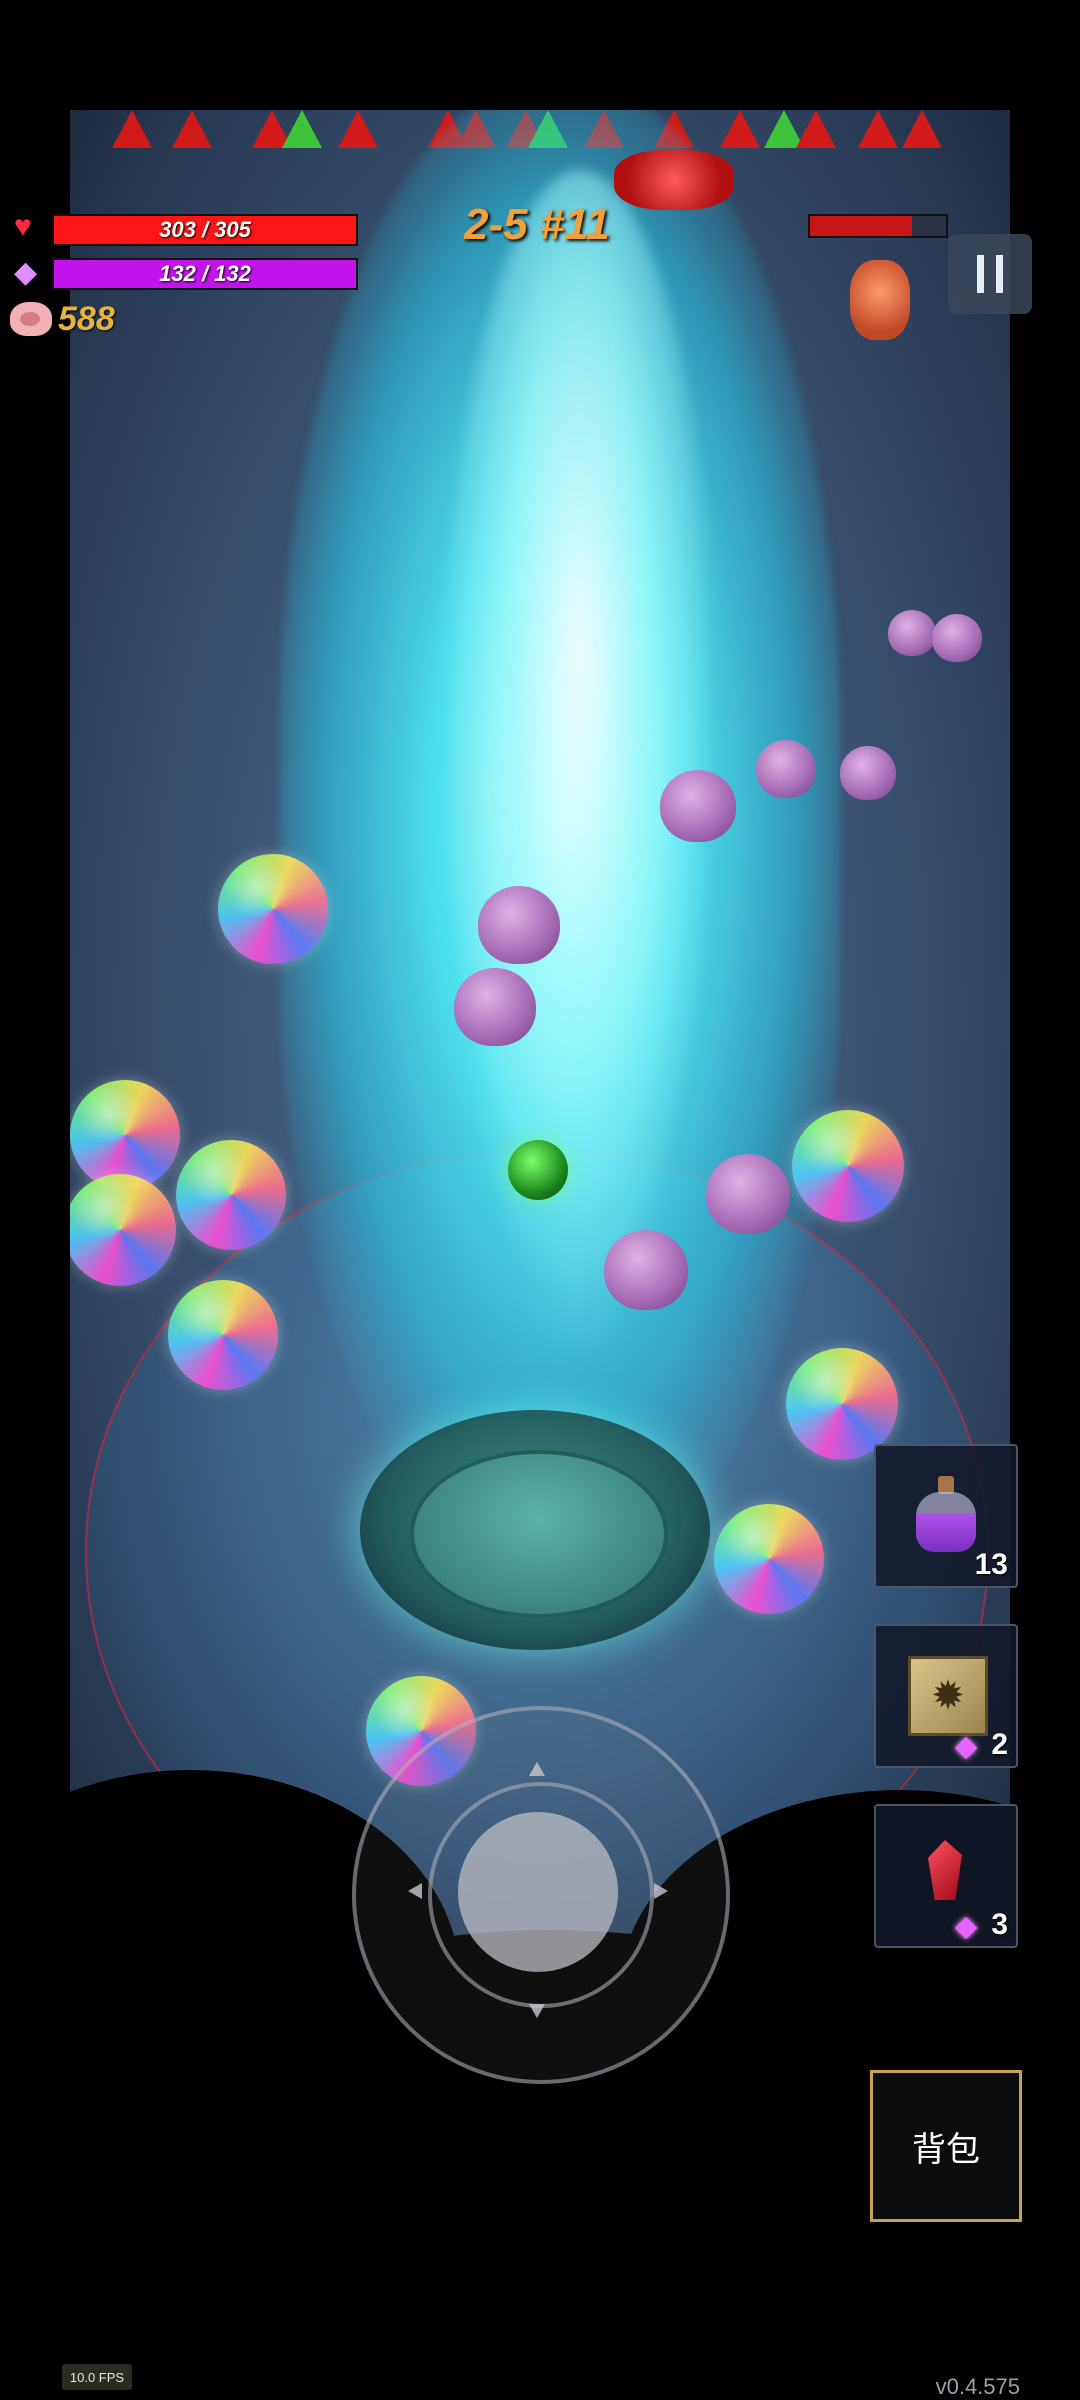  Describe the element at coordinates (31, 319) in the screenshot. I see `pig-icon` at that location.